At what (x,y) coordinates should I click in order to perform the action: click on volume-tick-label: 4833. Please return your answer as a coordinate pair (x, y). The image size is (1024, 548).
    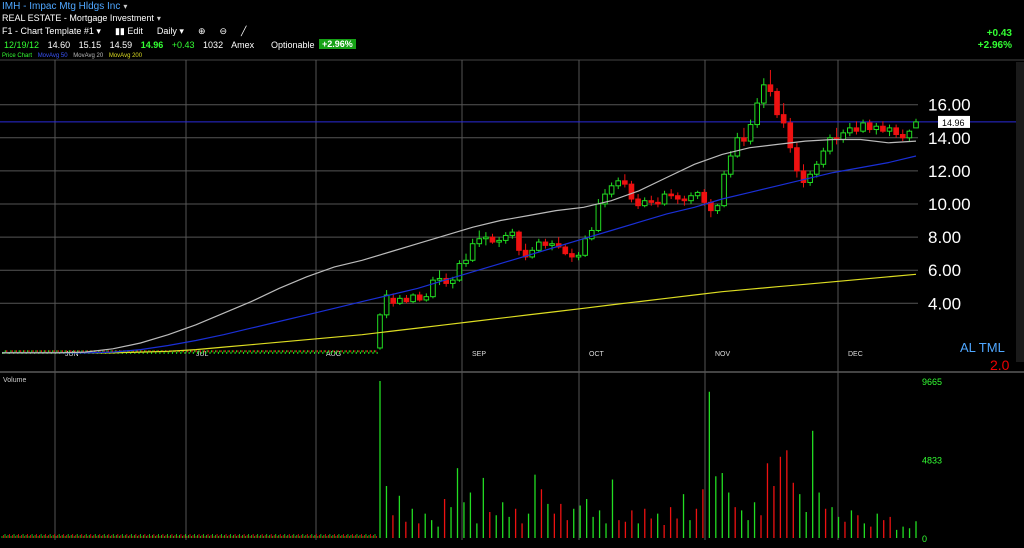
    Looking at the image, I should click on (932, 460).